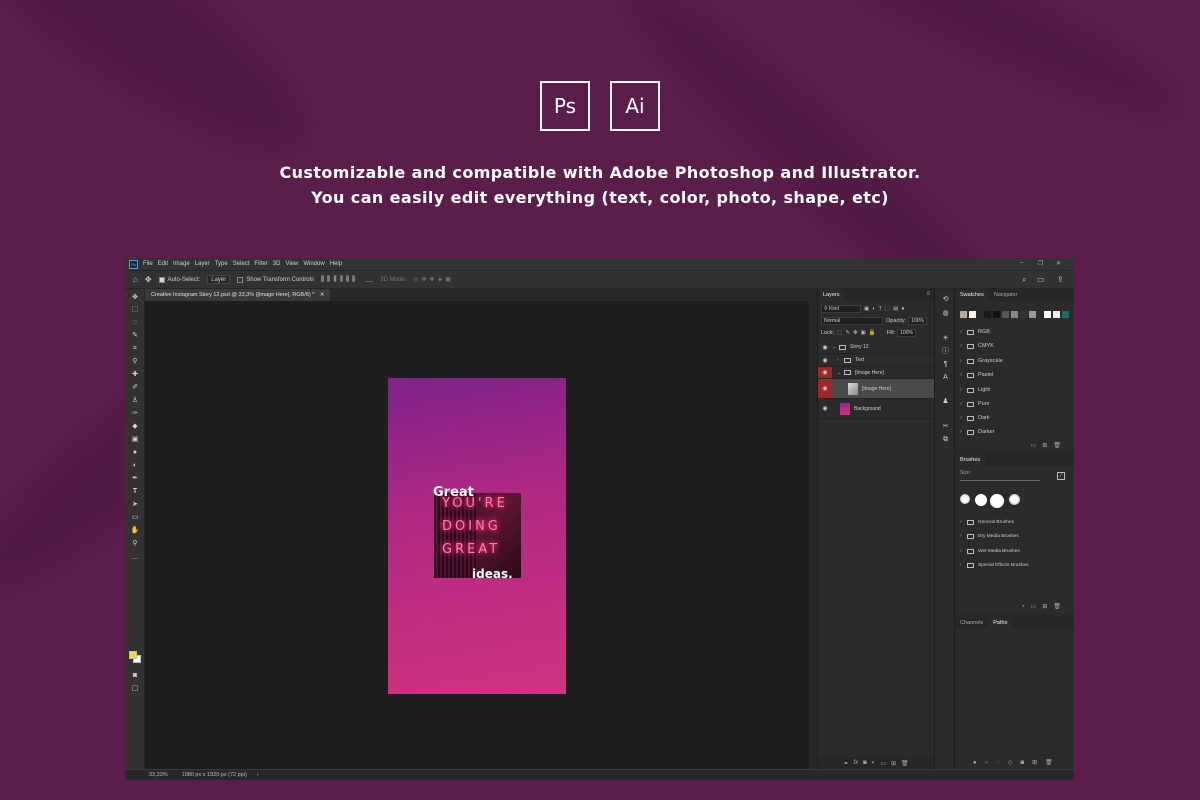 The width and height of the screenshot is (1200, 800). I want to click on folder-icon: ▭, so click(1037, 607).